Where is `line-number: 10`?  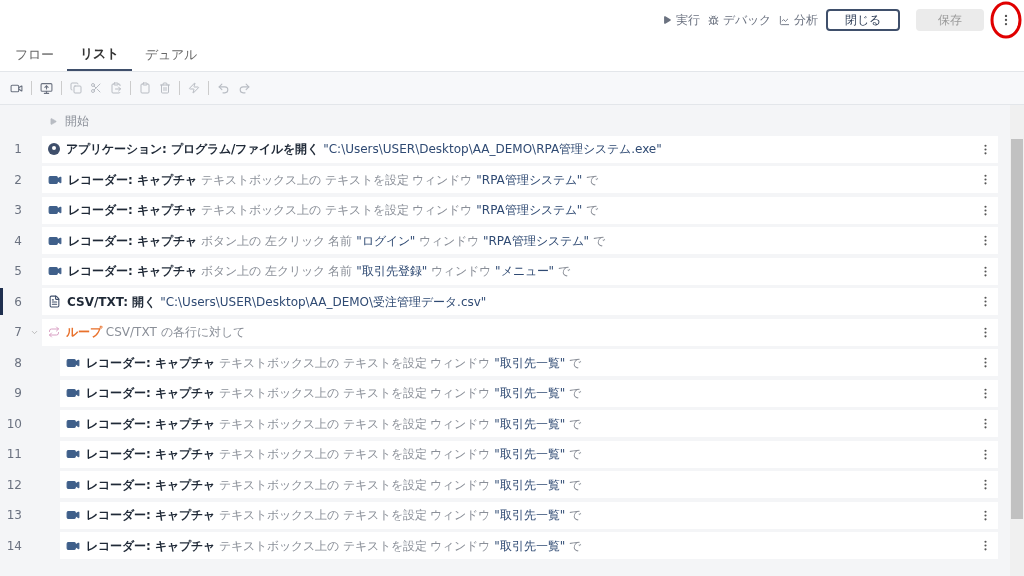 line-number: 10 is located at coordinates (14, 424).